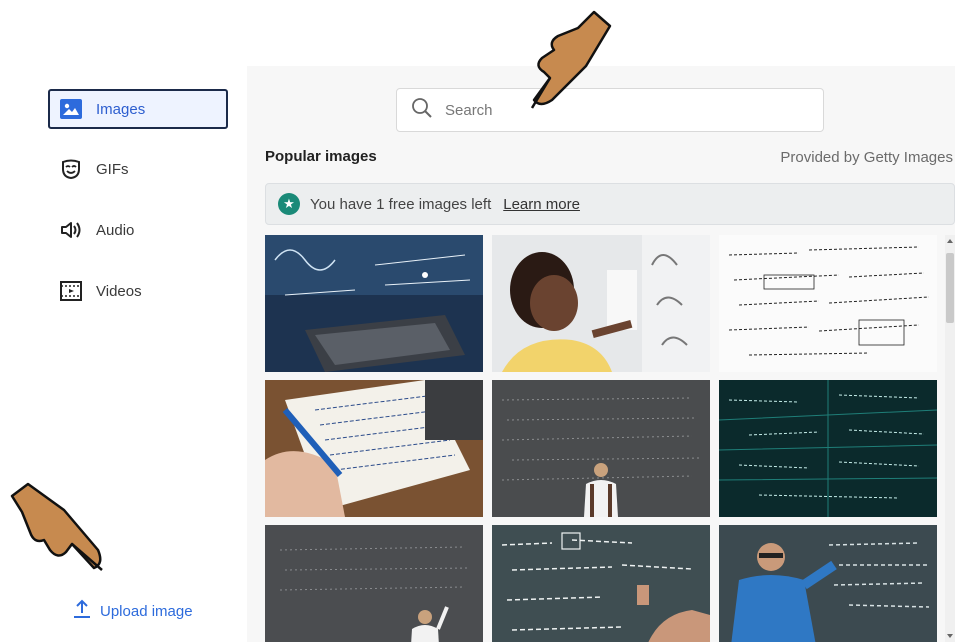 The image size is (955, 642). I want to click on image-icon, so click(71, 109).